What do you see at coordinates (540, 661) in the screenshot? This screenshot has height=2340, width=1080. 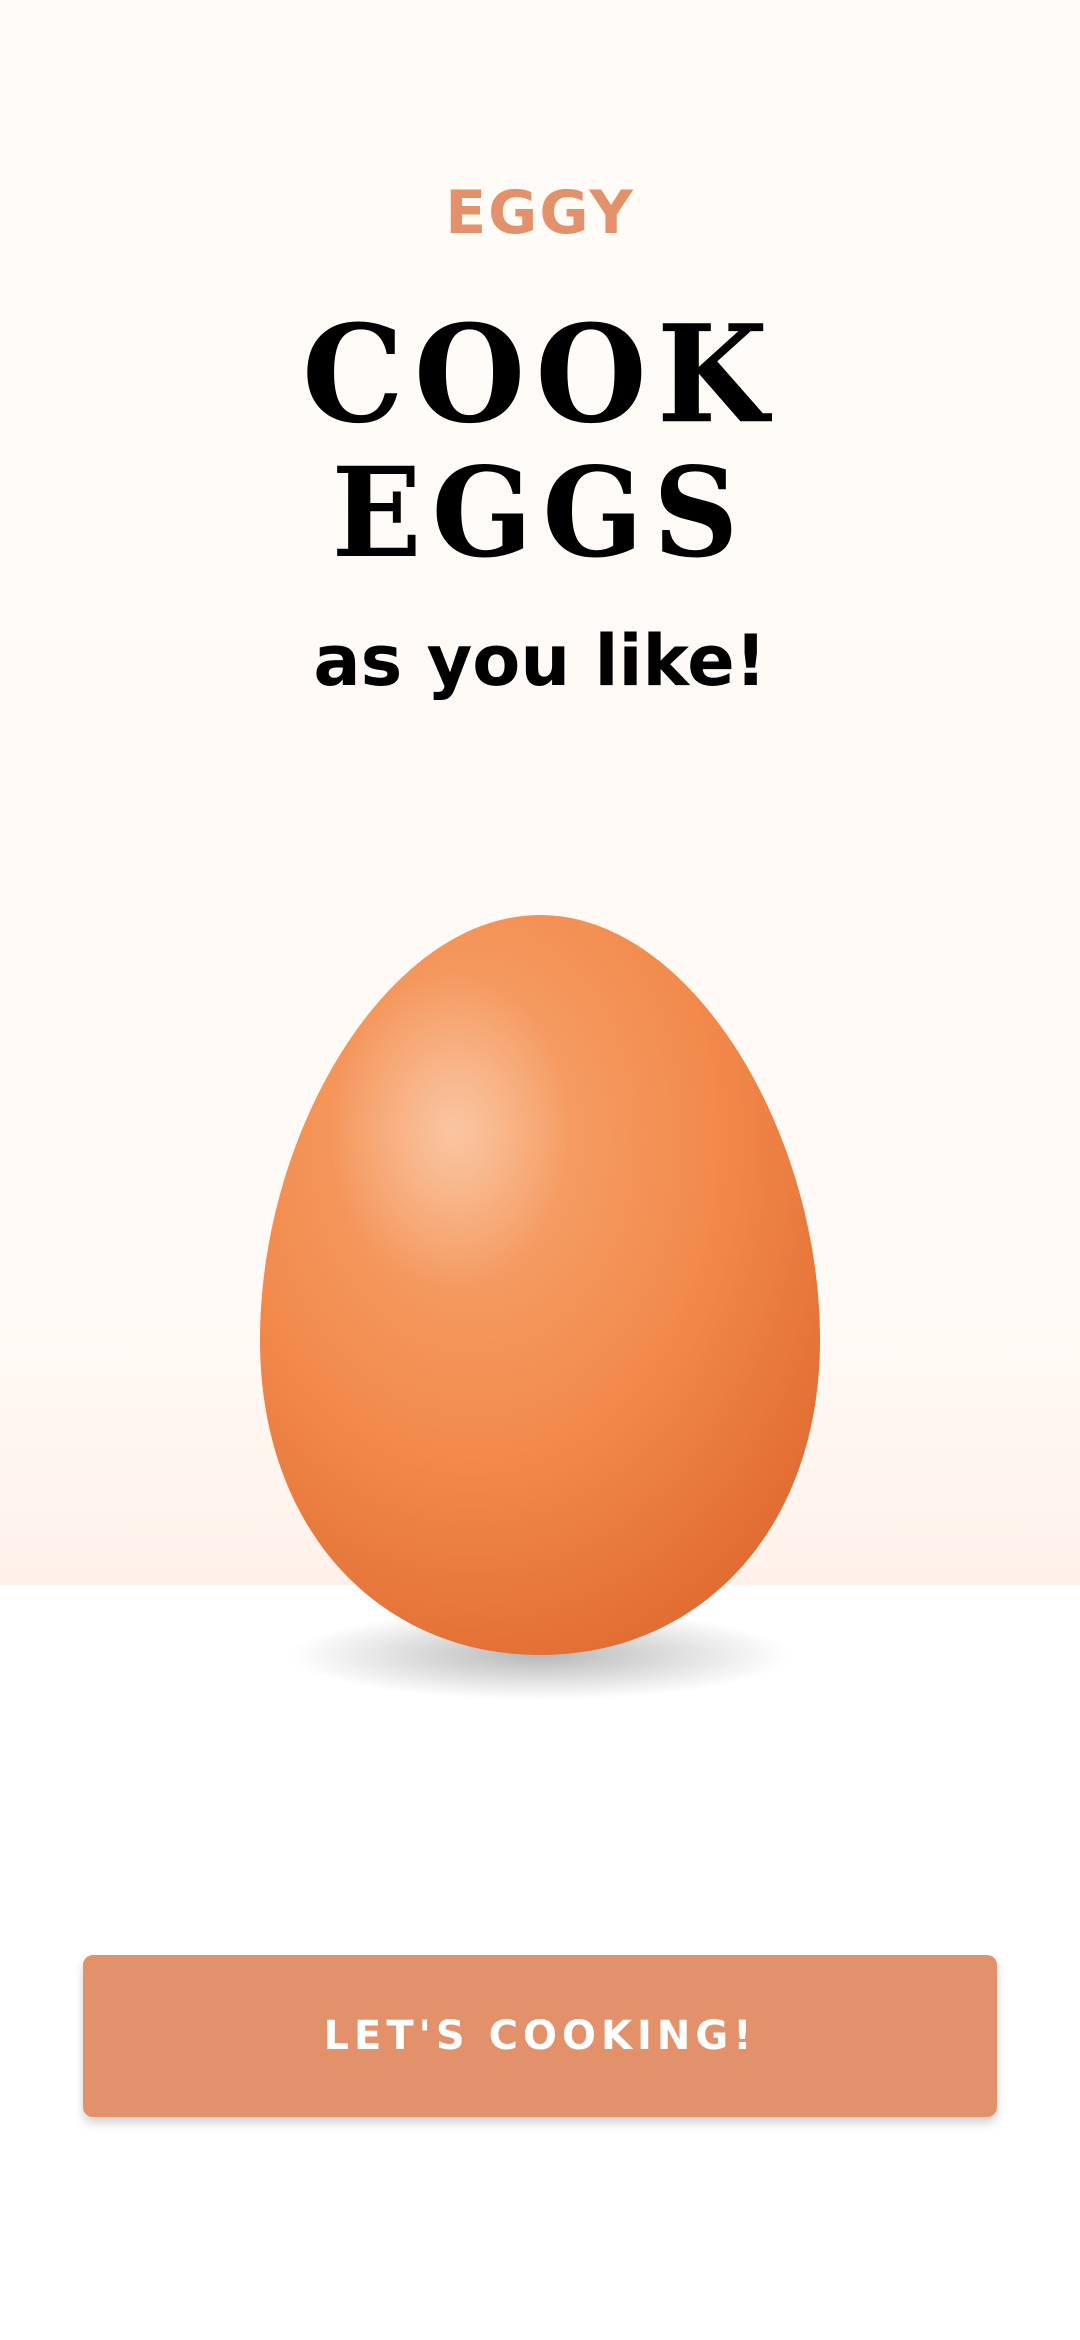 I see `tagline: as you like!` at bounding box center [540, 661].